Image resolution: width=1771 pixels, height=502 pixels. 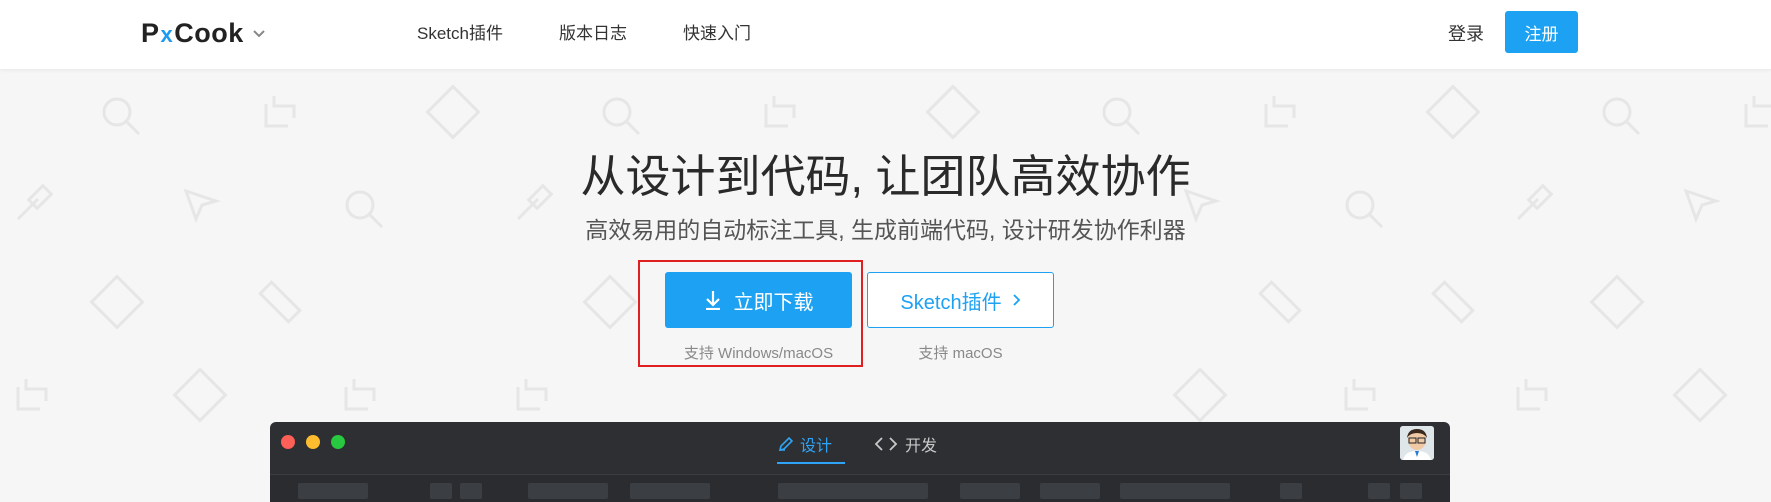 What do you see at coordinates (816, 446) in the screenshot?
I see `tab-design-label: 设计` at bounding box center [816, 446].